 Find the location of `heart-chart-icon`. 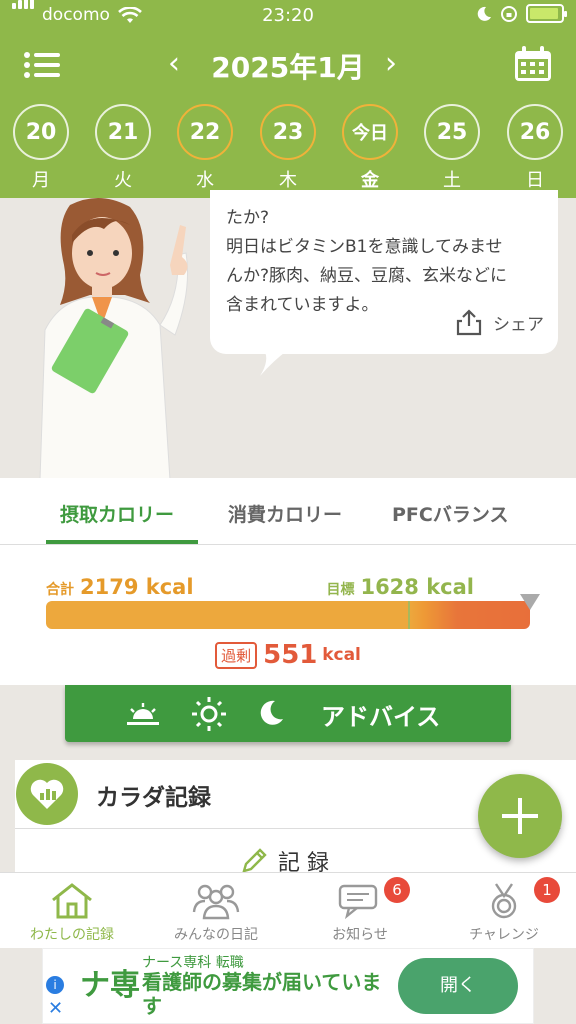

heart-chart-icon is located at coordinates (47, 794).